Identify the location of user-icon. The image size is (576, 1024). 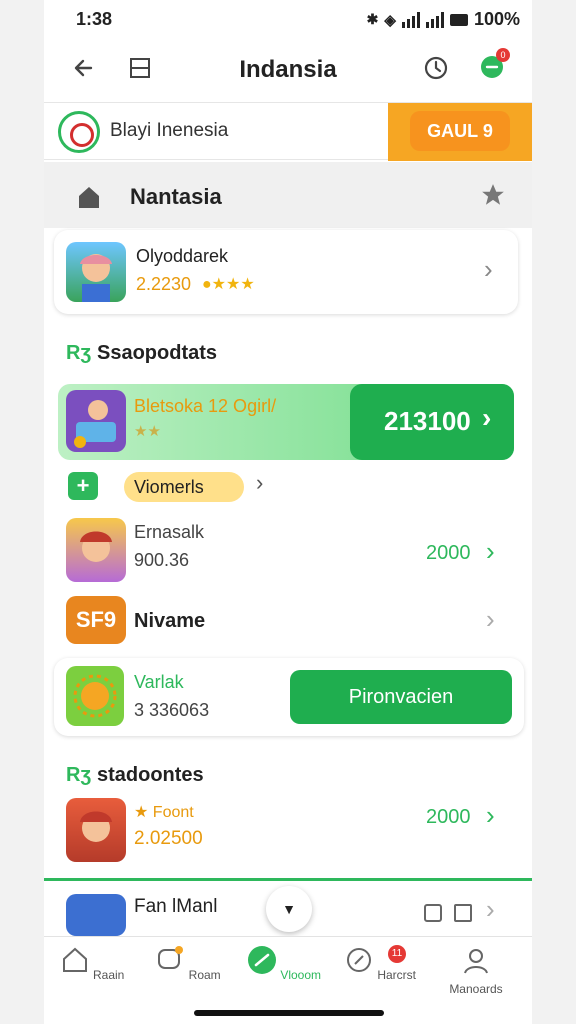
(476, 961).